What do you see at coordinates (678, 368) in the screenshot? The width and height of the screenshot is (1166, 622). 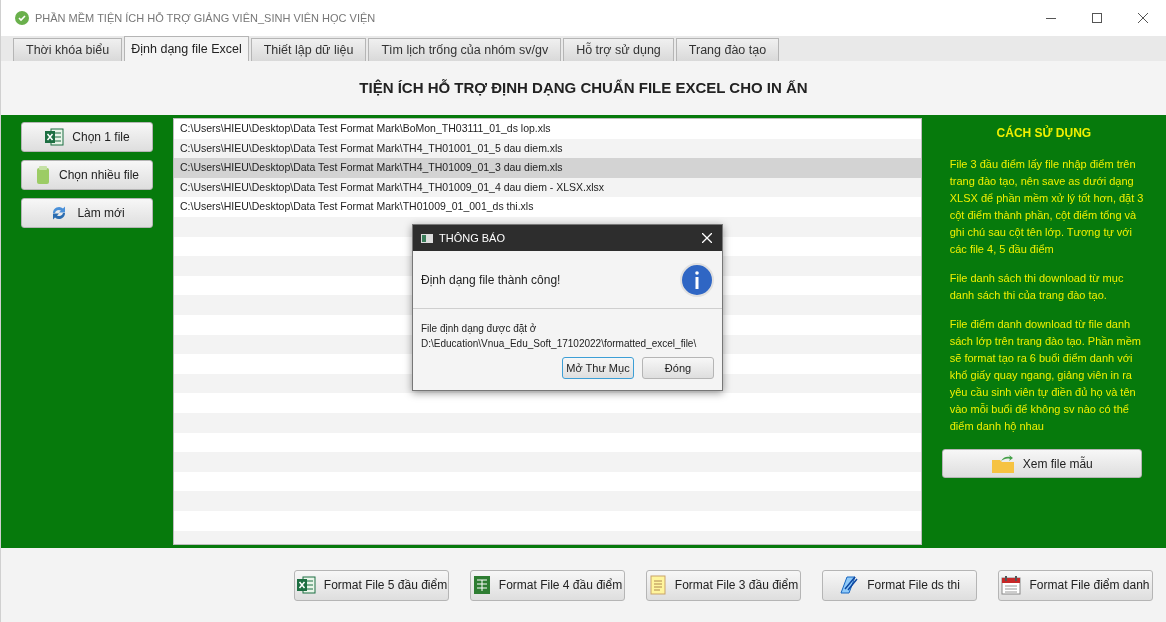 I see `dialog-button: Đóng` at bounding box center [678, 368].